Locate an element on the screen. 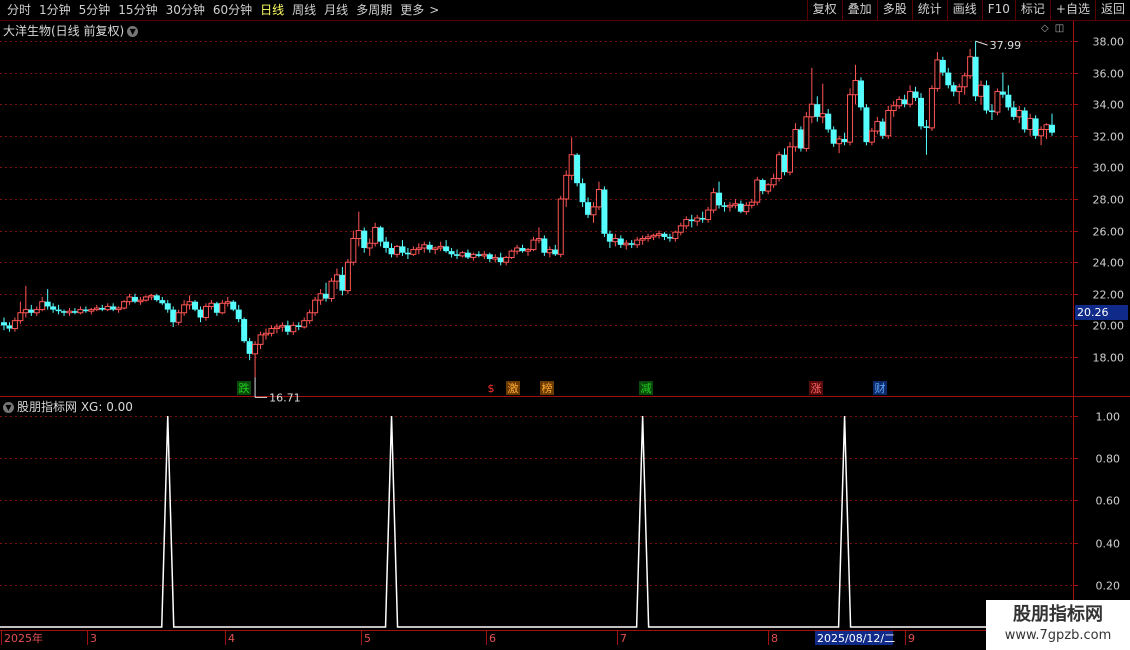  tab-period-1: 1分钟 is located at coordinates (56, 10).